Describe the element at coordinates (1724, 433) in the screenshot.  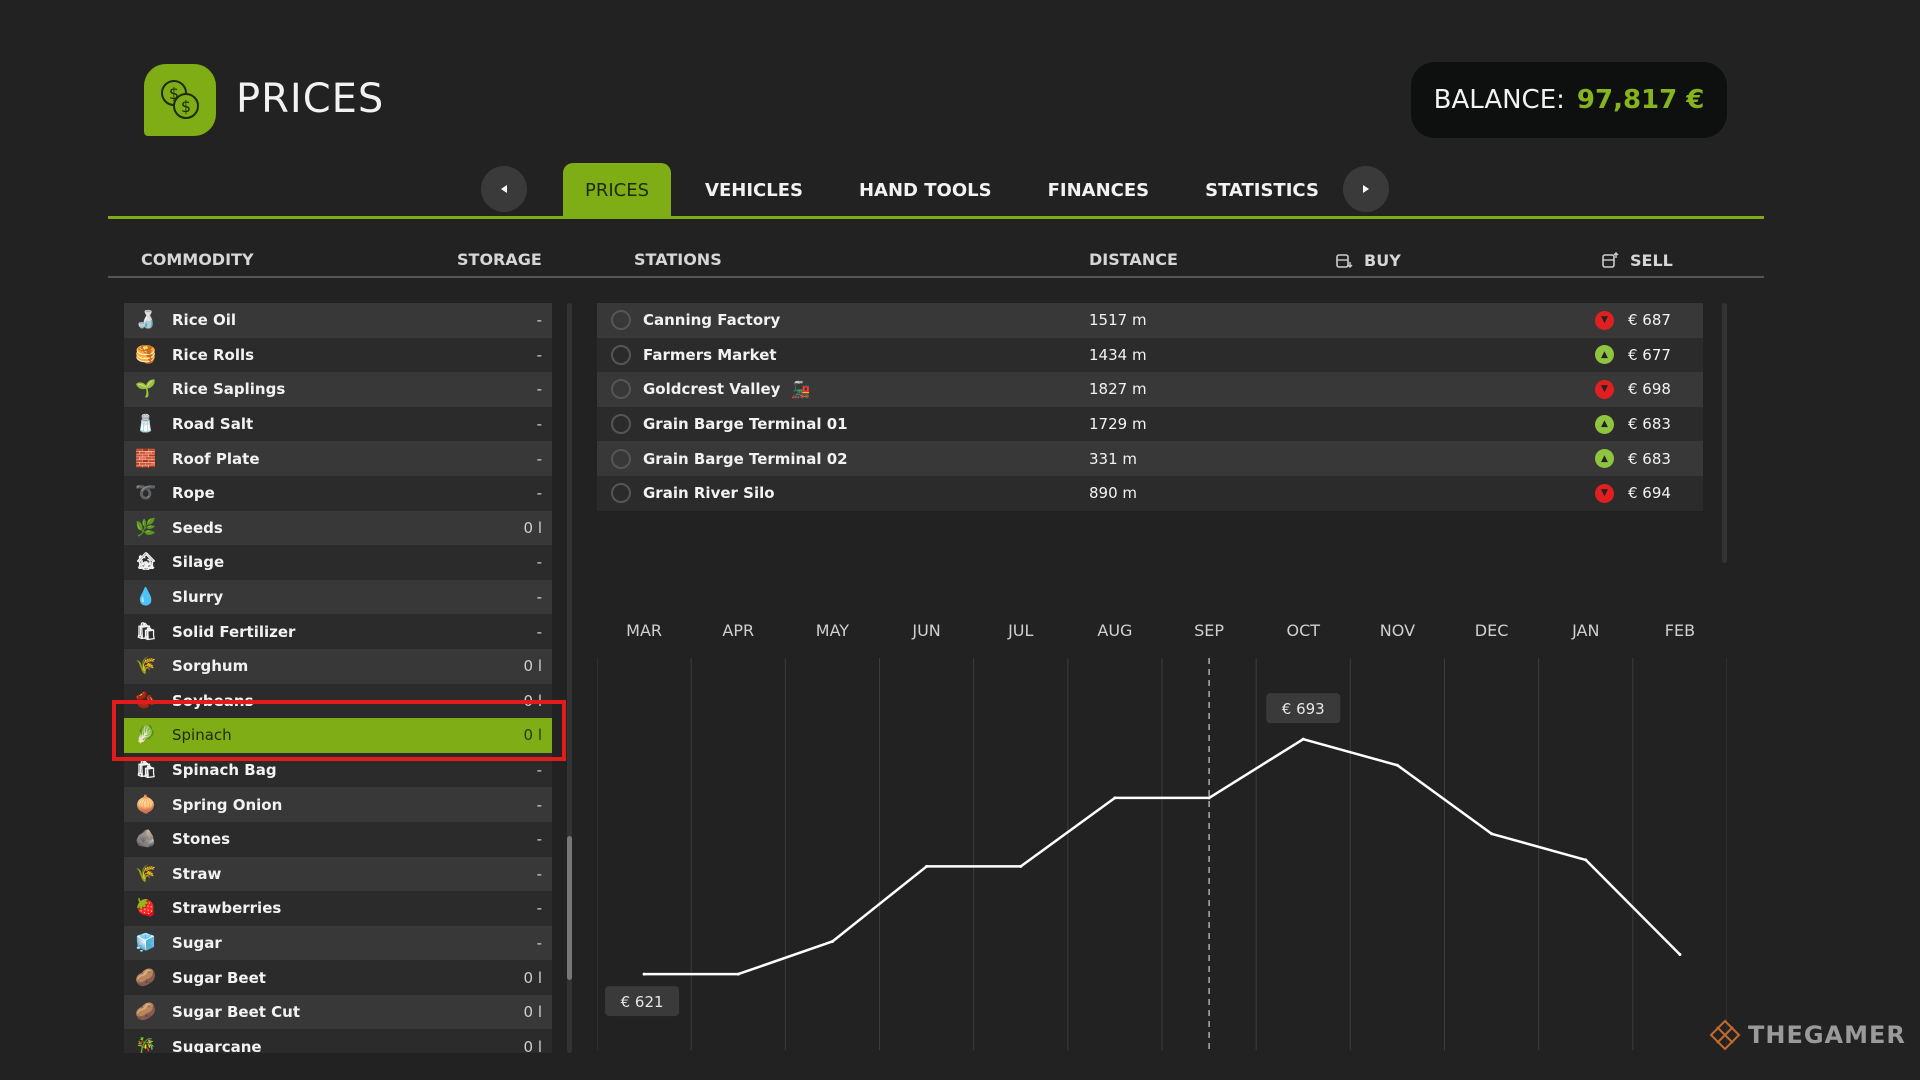
I see `stations-scrollbar` at that location.